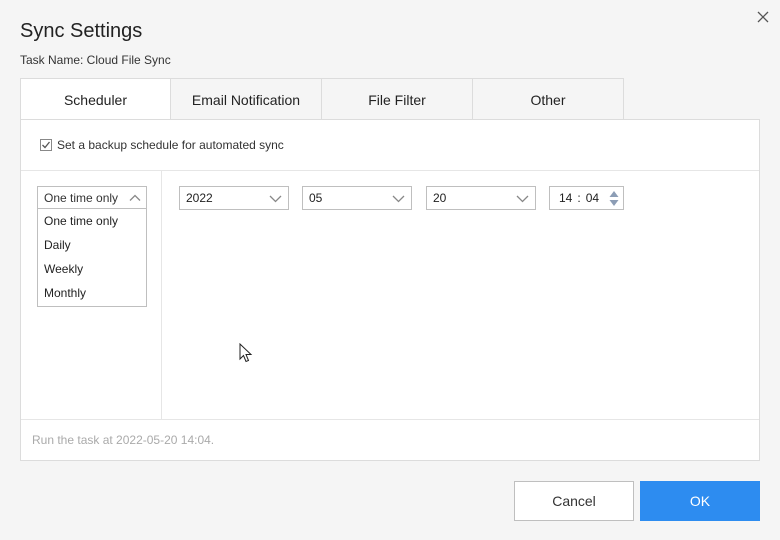  Describe the element at coordinates (246, 353) in the screenshot. I see `mouse-cursor-icon` at that location.